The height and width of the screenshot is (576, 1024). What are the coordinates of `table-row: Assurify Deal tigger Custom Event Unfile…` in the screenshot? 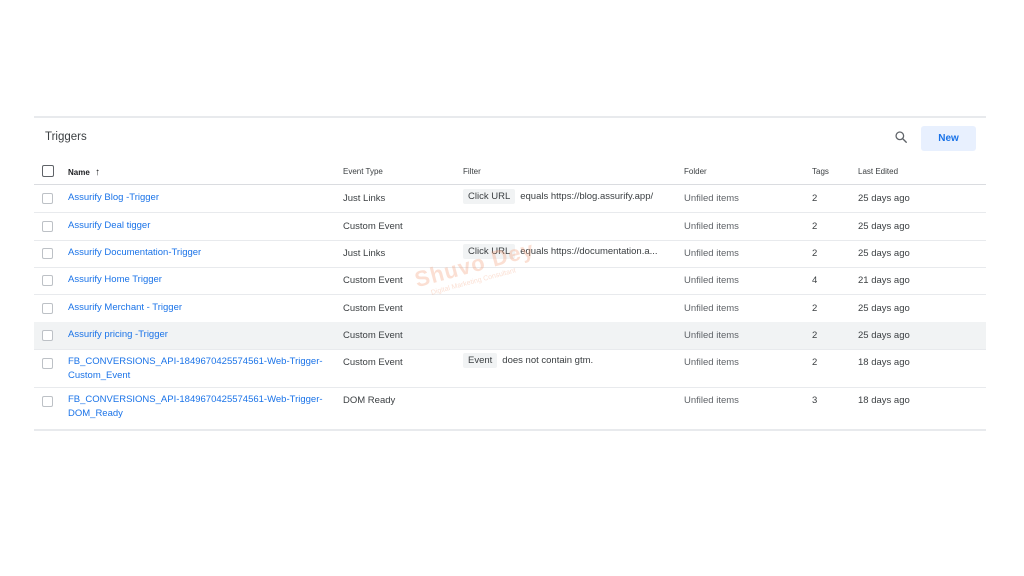 It's located at (510, 227).